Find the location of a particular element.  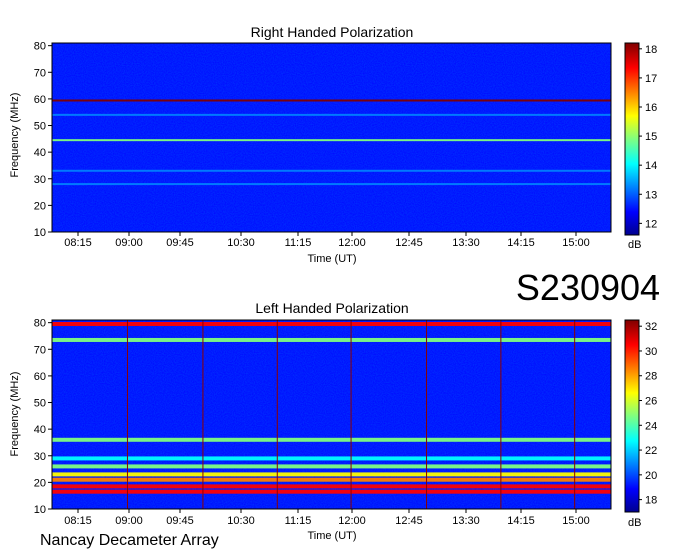

observation-id: S230904 is located at coordinates (588, 287).